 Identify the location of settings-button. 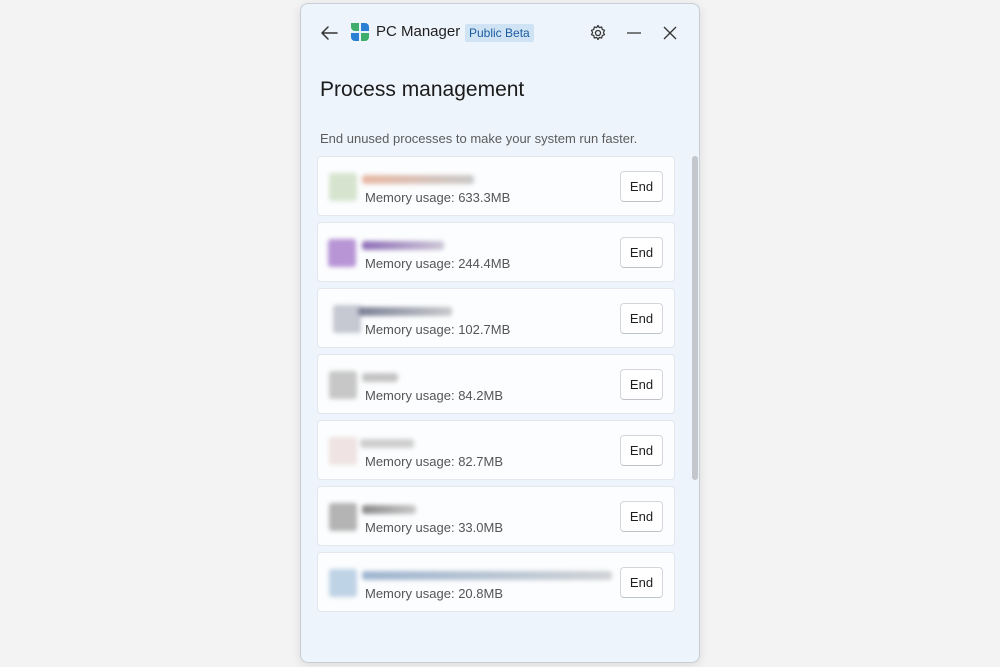
(598, 33).